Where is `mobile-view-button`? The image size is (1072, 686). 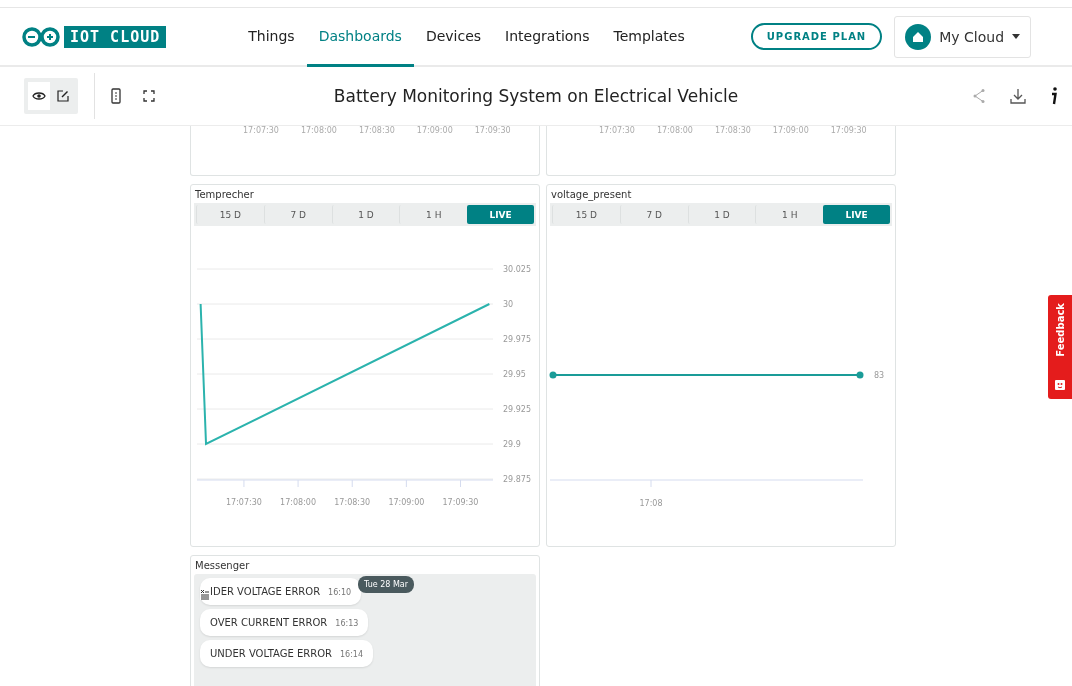 mobile-view-button is located at coordinates (116, 96).